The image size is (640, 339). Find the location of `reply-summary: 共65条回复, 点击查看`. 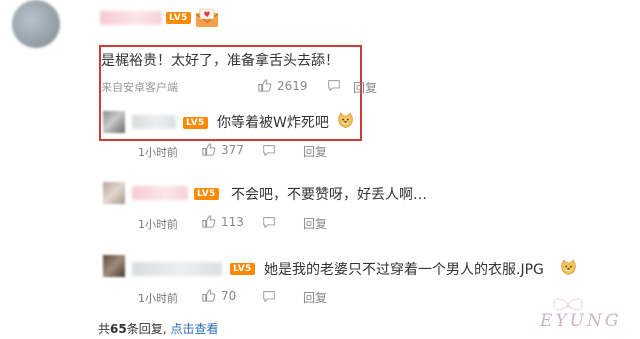

reply-summary: 共65条回复, 点击查看 is located at coordinates (158, 328).